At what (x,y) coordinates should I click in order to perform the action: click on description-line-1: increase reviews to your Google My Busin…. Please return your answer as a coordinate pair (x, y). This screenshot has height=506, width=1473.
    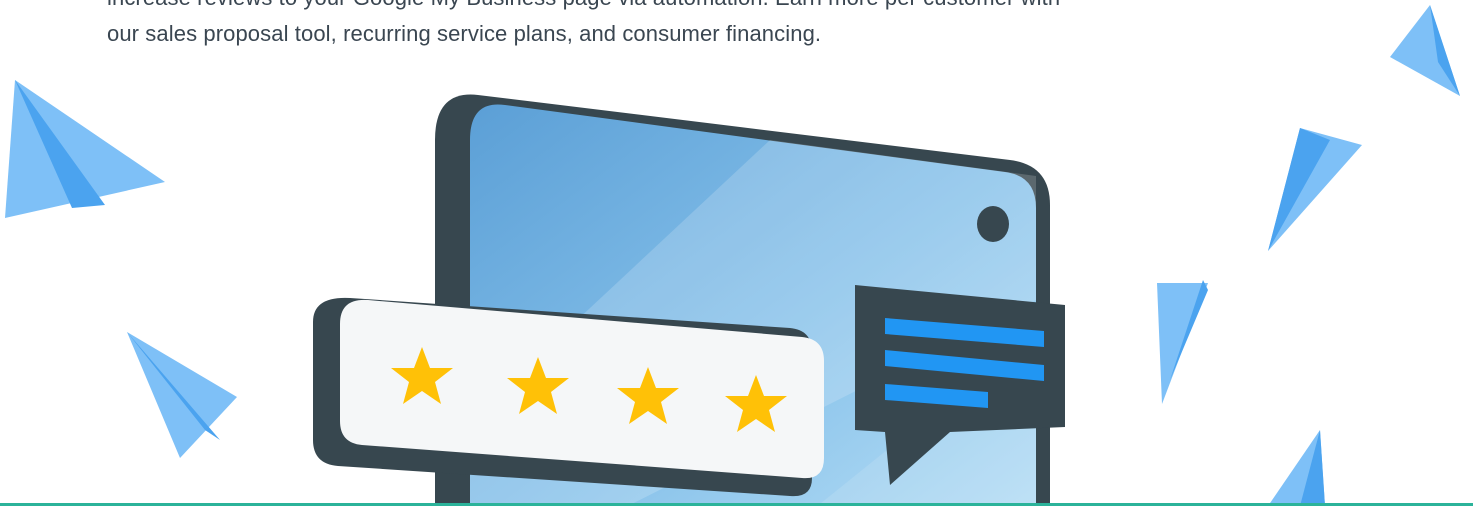
    Looking at the image, I should click on (732, 8).